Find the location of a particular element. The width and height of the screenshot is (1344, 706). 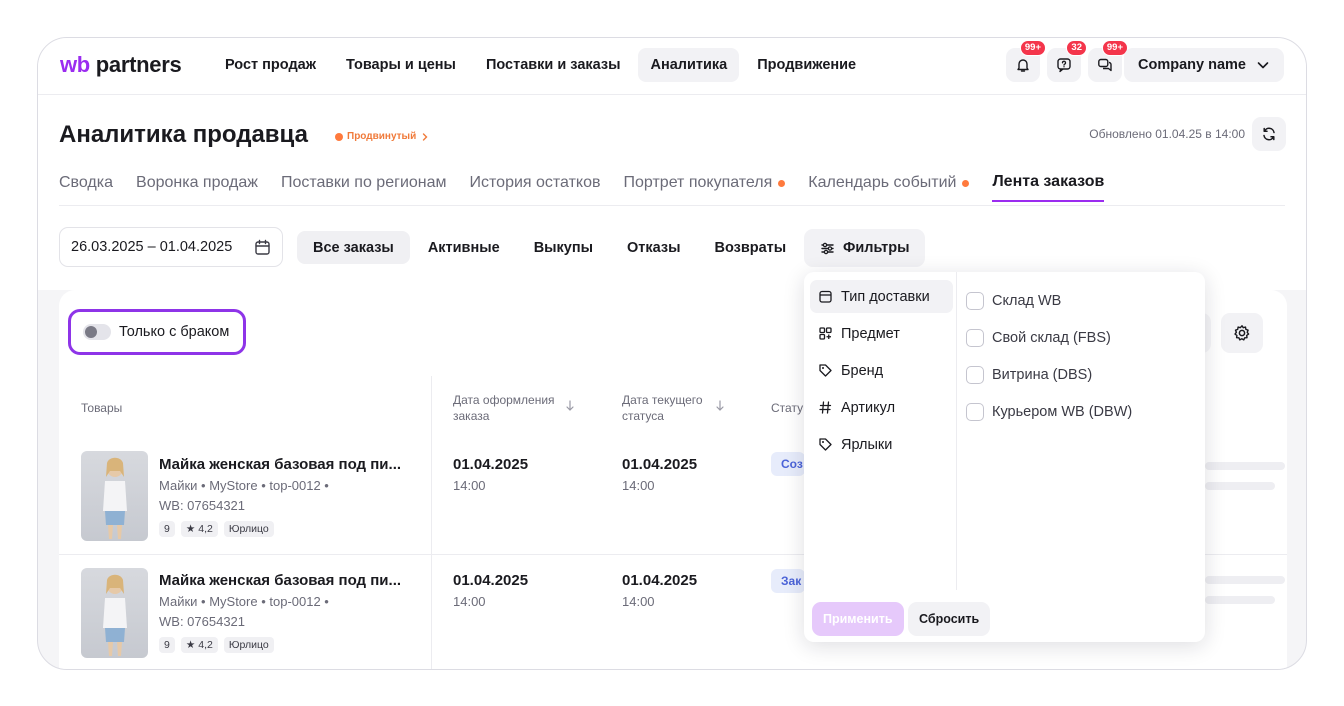

segment-active: Активные is located at coordinates (464, 247).